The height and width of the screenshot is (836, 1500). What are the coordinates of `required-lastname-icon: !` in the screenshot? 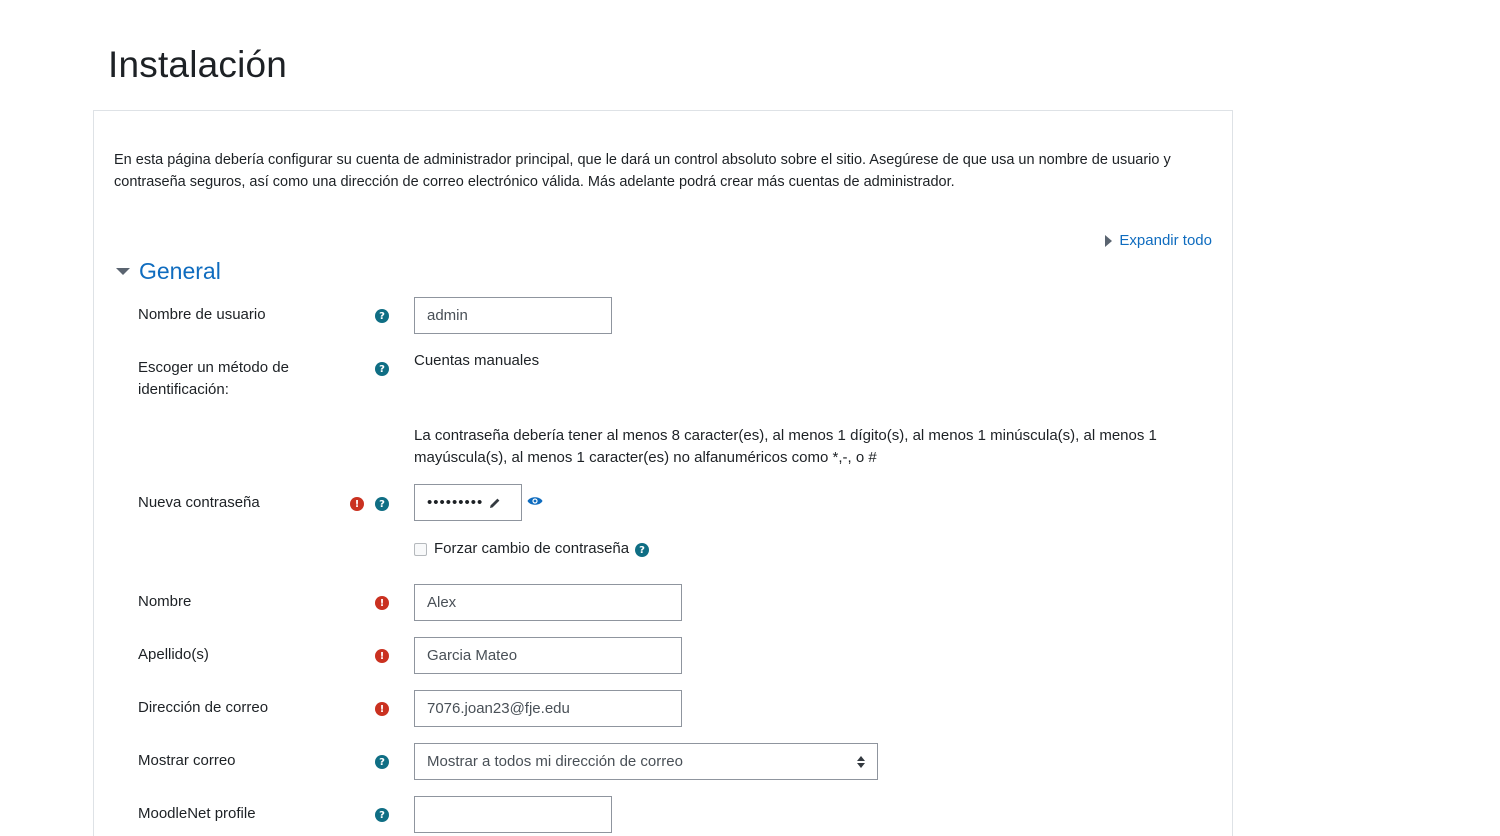 It's located at (382, 656).